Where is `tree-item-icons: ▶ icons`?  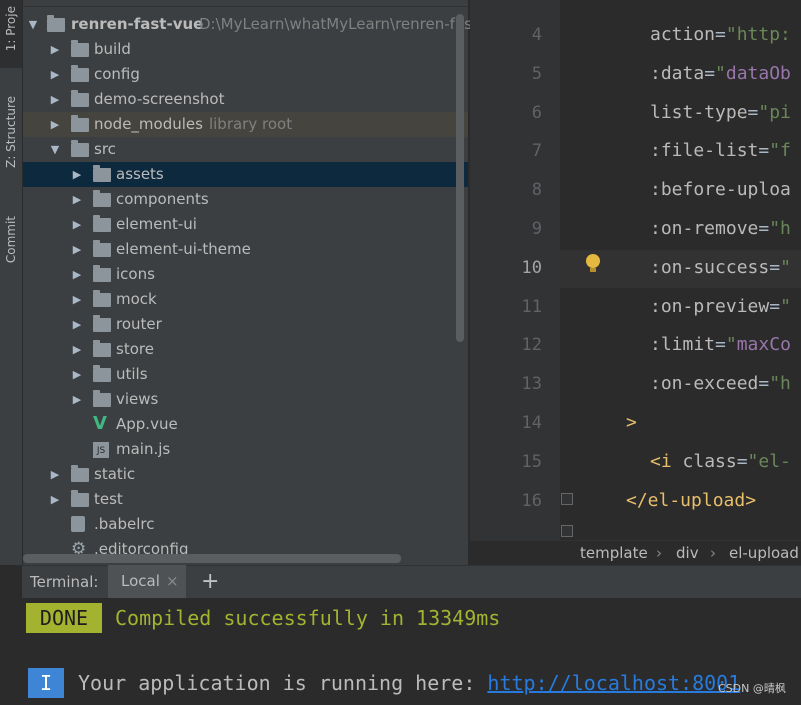 tree-item-icons: ▶ icons is located at coordinates (245, 274).